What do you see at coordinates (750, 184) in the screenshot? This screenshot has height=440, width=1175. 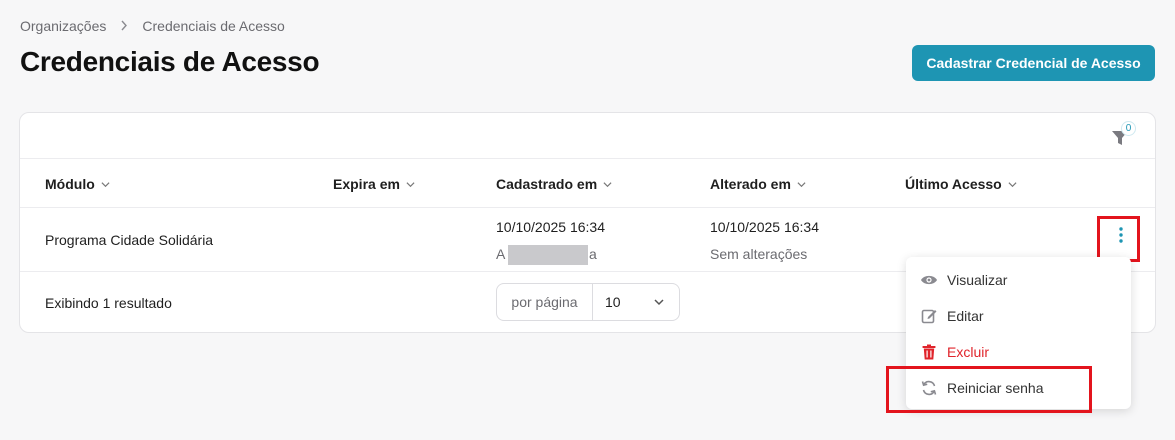 I see `column-label: Alterado em` at bounding box center [750, 184].